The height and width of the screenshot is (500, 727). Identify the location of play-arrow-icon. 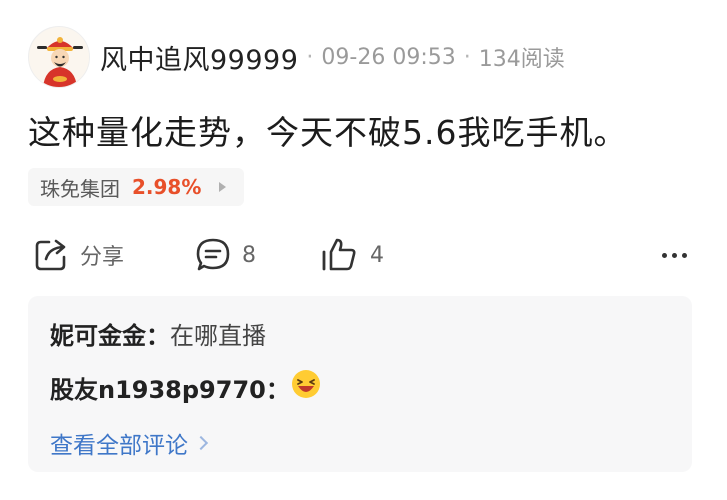
(223, 187).